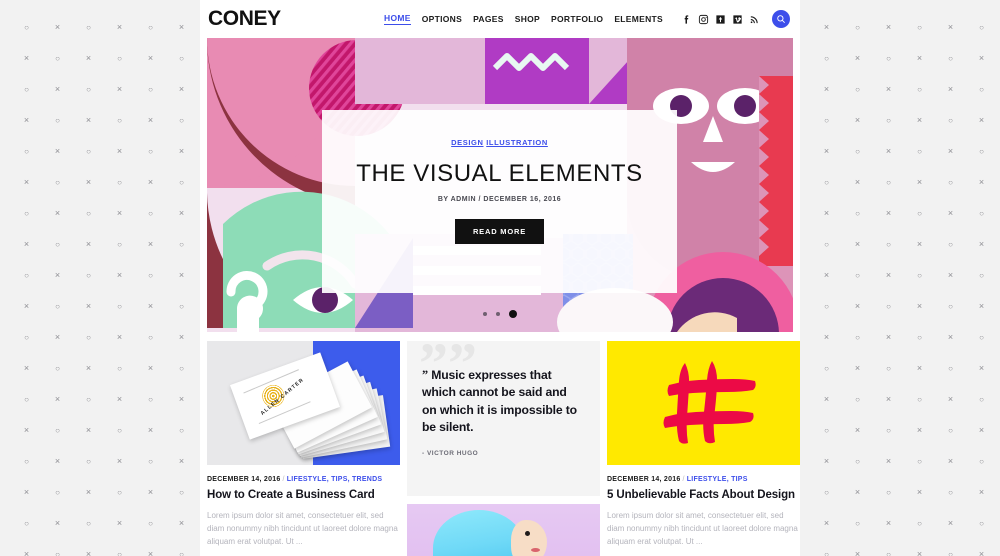 The image size is (1000, 556). What do you see at coordinates (303, 495) in the screenshot?
I see `post-title: How to Create a Business Card` at bounding box center [303, 495].